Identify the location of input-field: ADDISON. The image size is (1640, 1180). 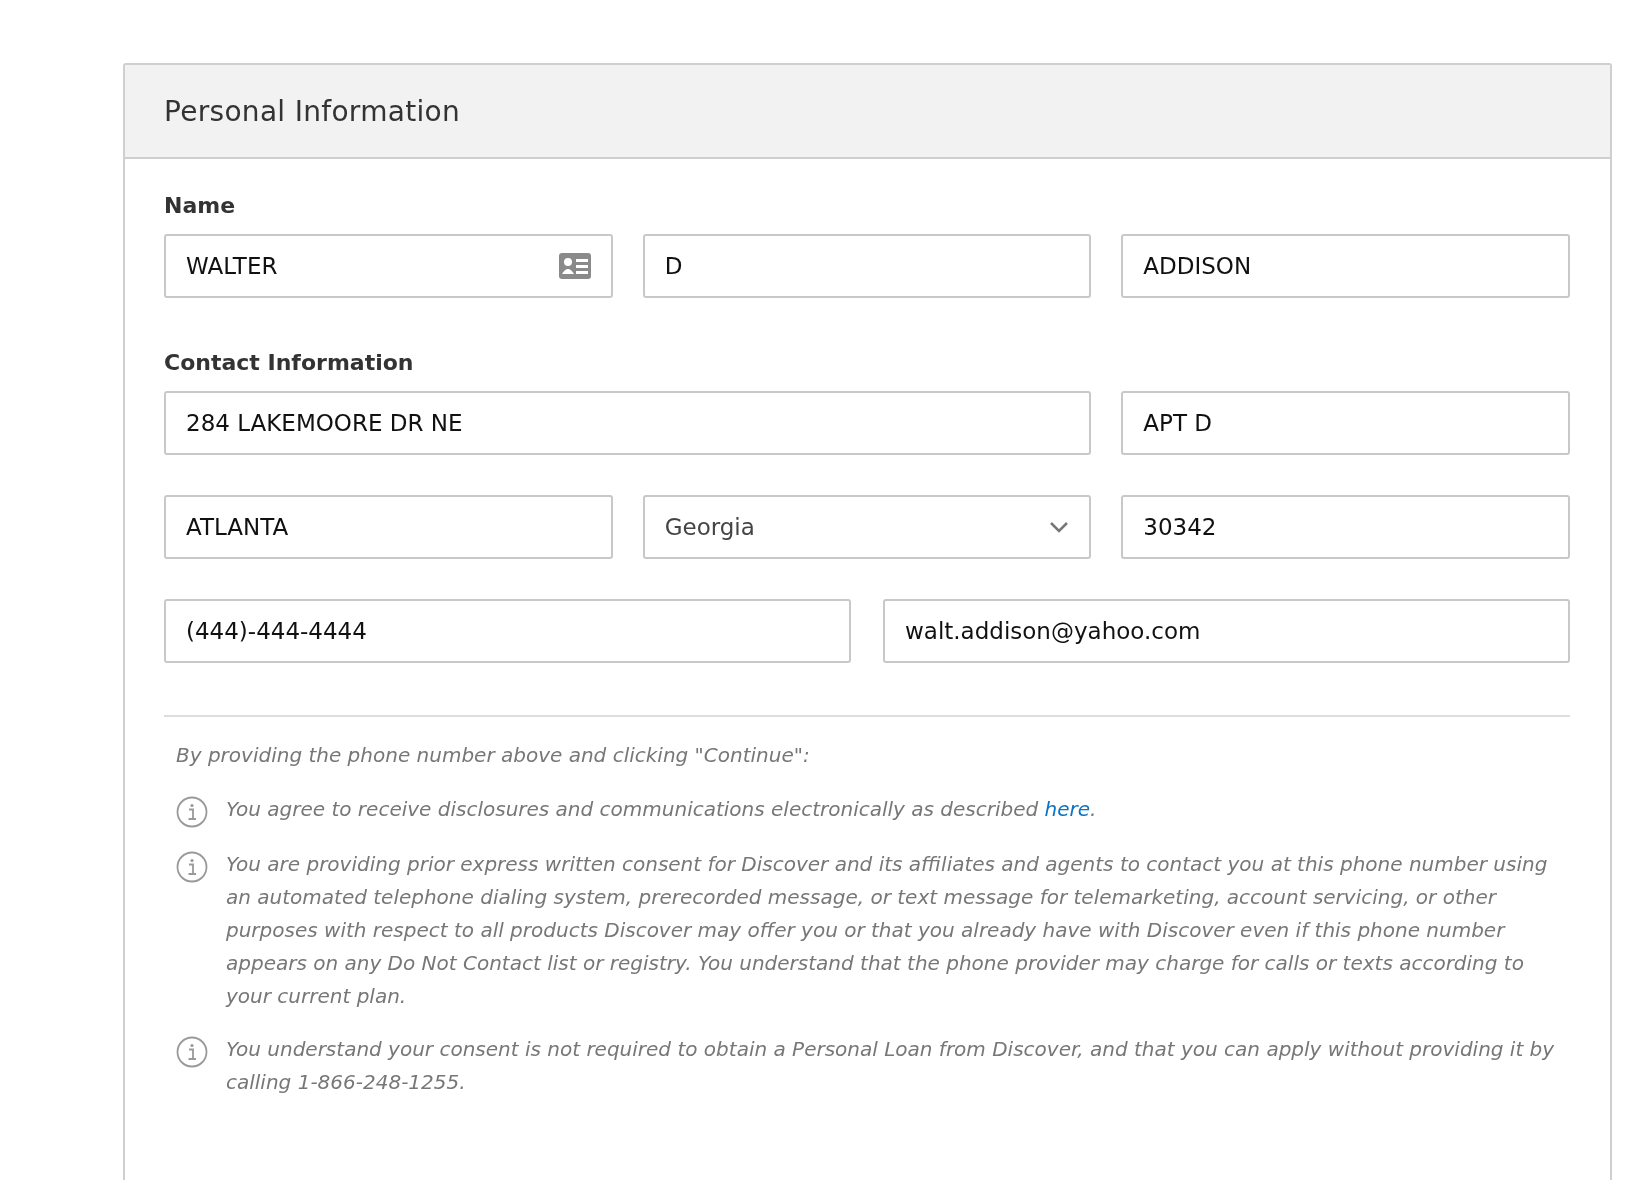
(1345, 266).